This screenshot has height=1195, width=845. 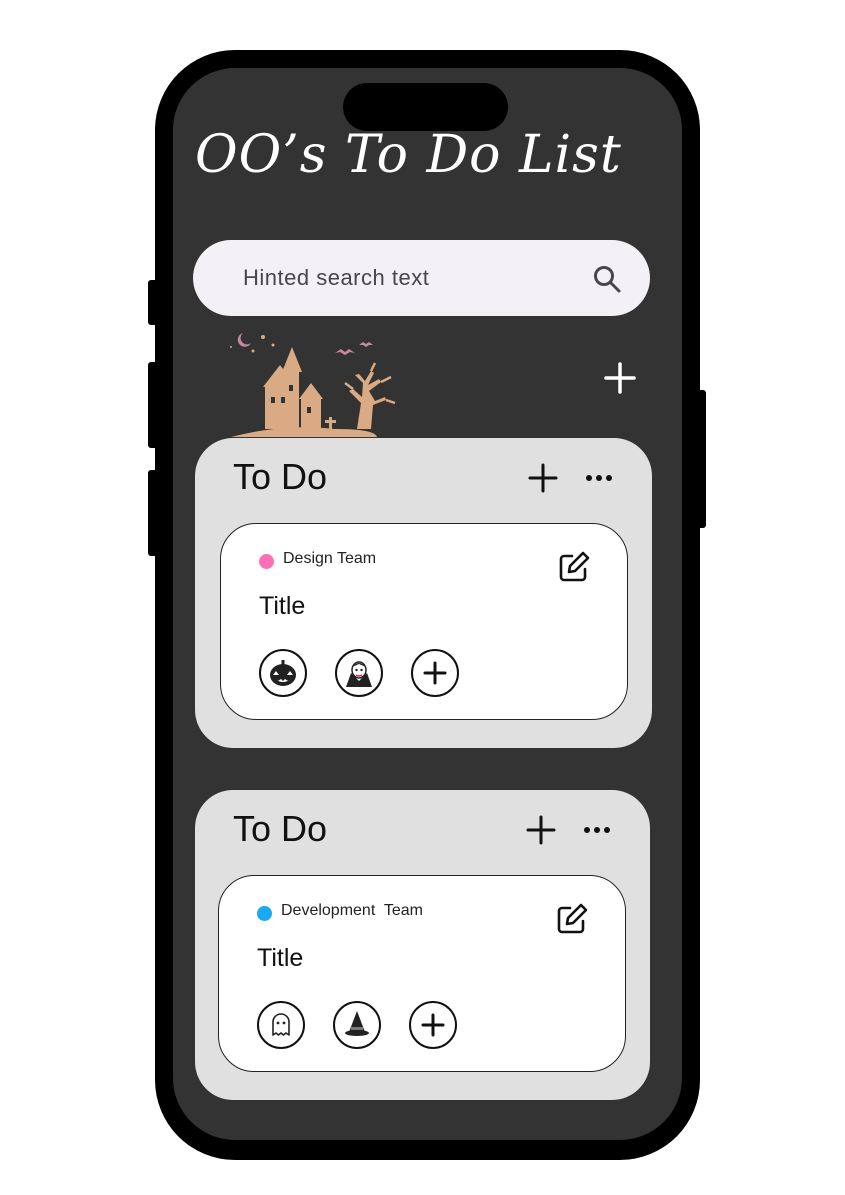 I want to click on volume-down-button, so click(x=153, y=513).